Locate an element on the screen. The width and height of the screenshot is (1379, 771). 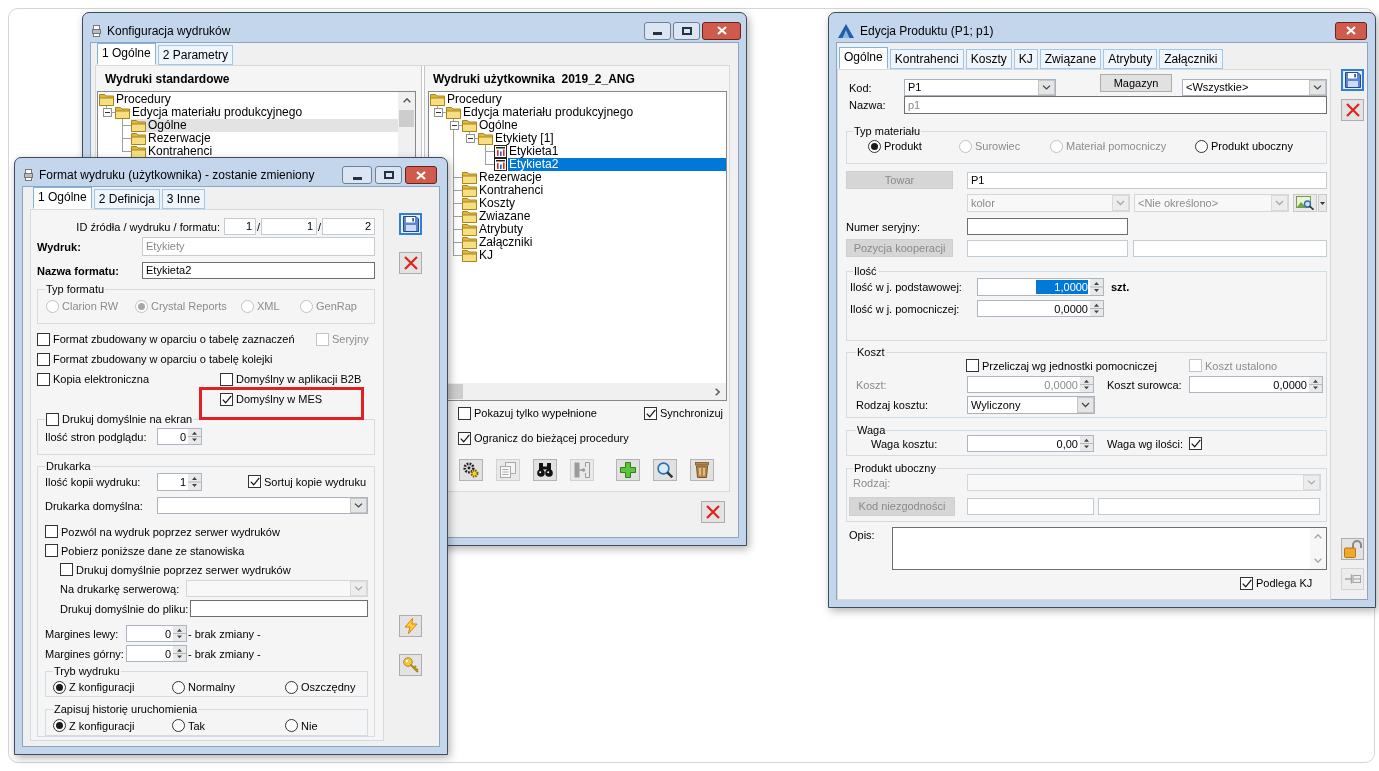
tree-item: KJ is located at coordinates (478, 255).